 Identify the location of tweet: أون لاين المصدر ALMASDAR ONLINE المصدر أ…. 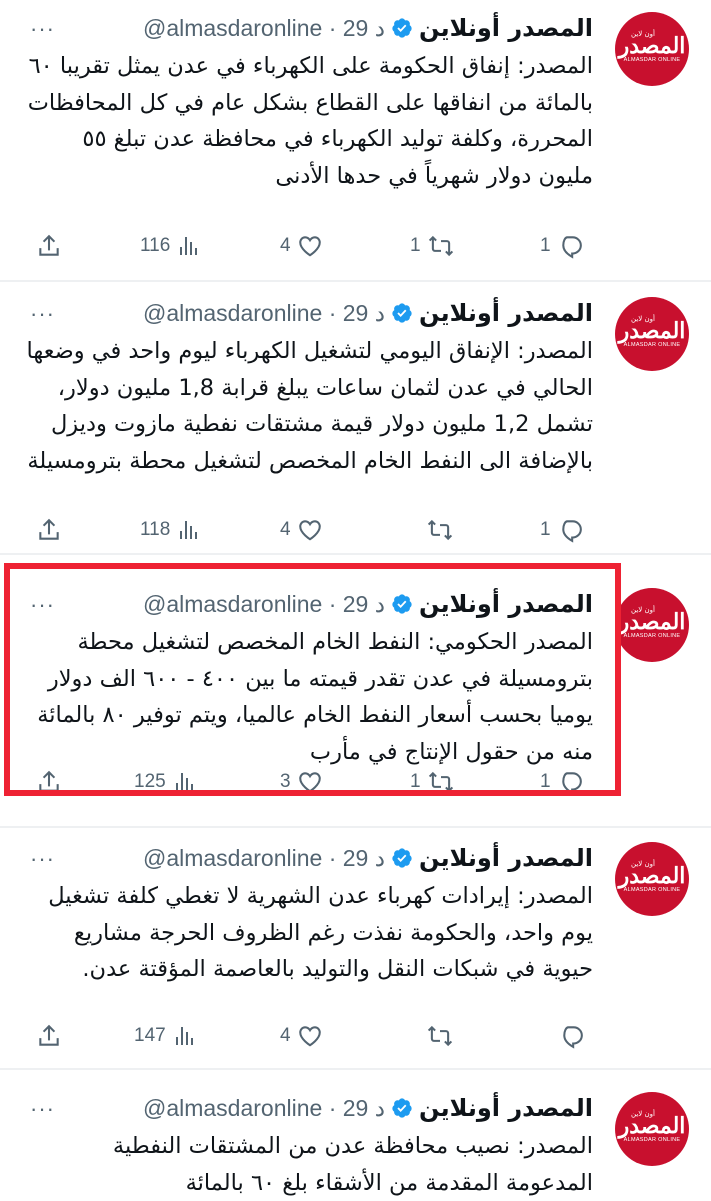
(355, 1140).